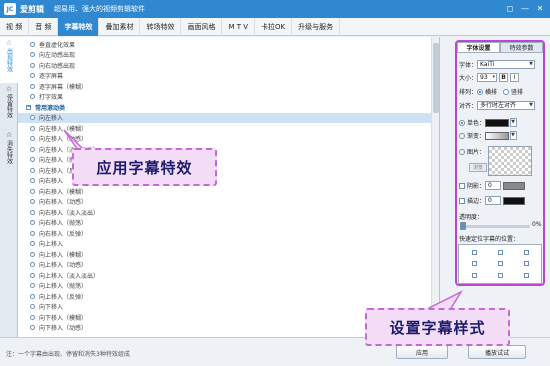  What do you see at coordinates (225, 117) in the screenshot?
I see `effect-list-item: 向左移入` at bounding box center [225, 117].